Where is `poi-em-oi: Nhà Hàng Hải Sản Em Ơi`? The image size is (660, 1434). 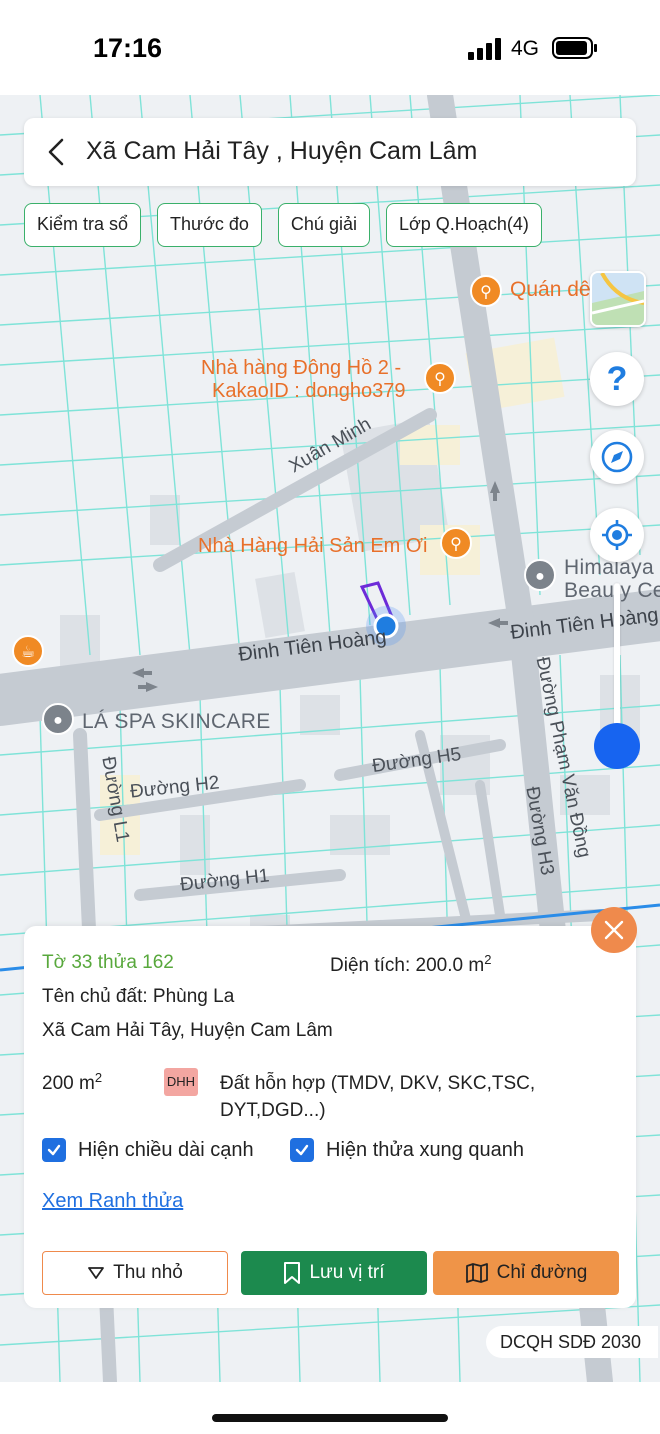 poi-em-oi: Nhà Hàng Hải Sản Em Ơi is located at coordinates (312, 546).